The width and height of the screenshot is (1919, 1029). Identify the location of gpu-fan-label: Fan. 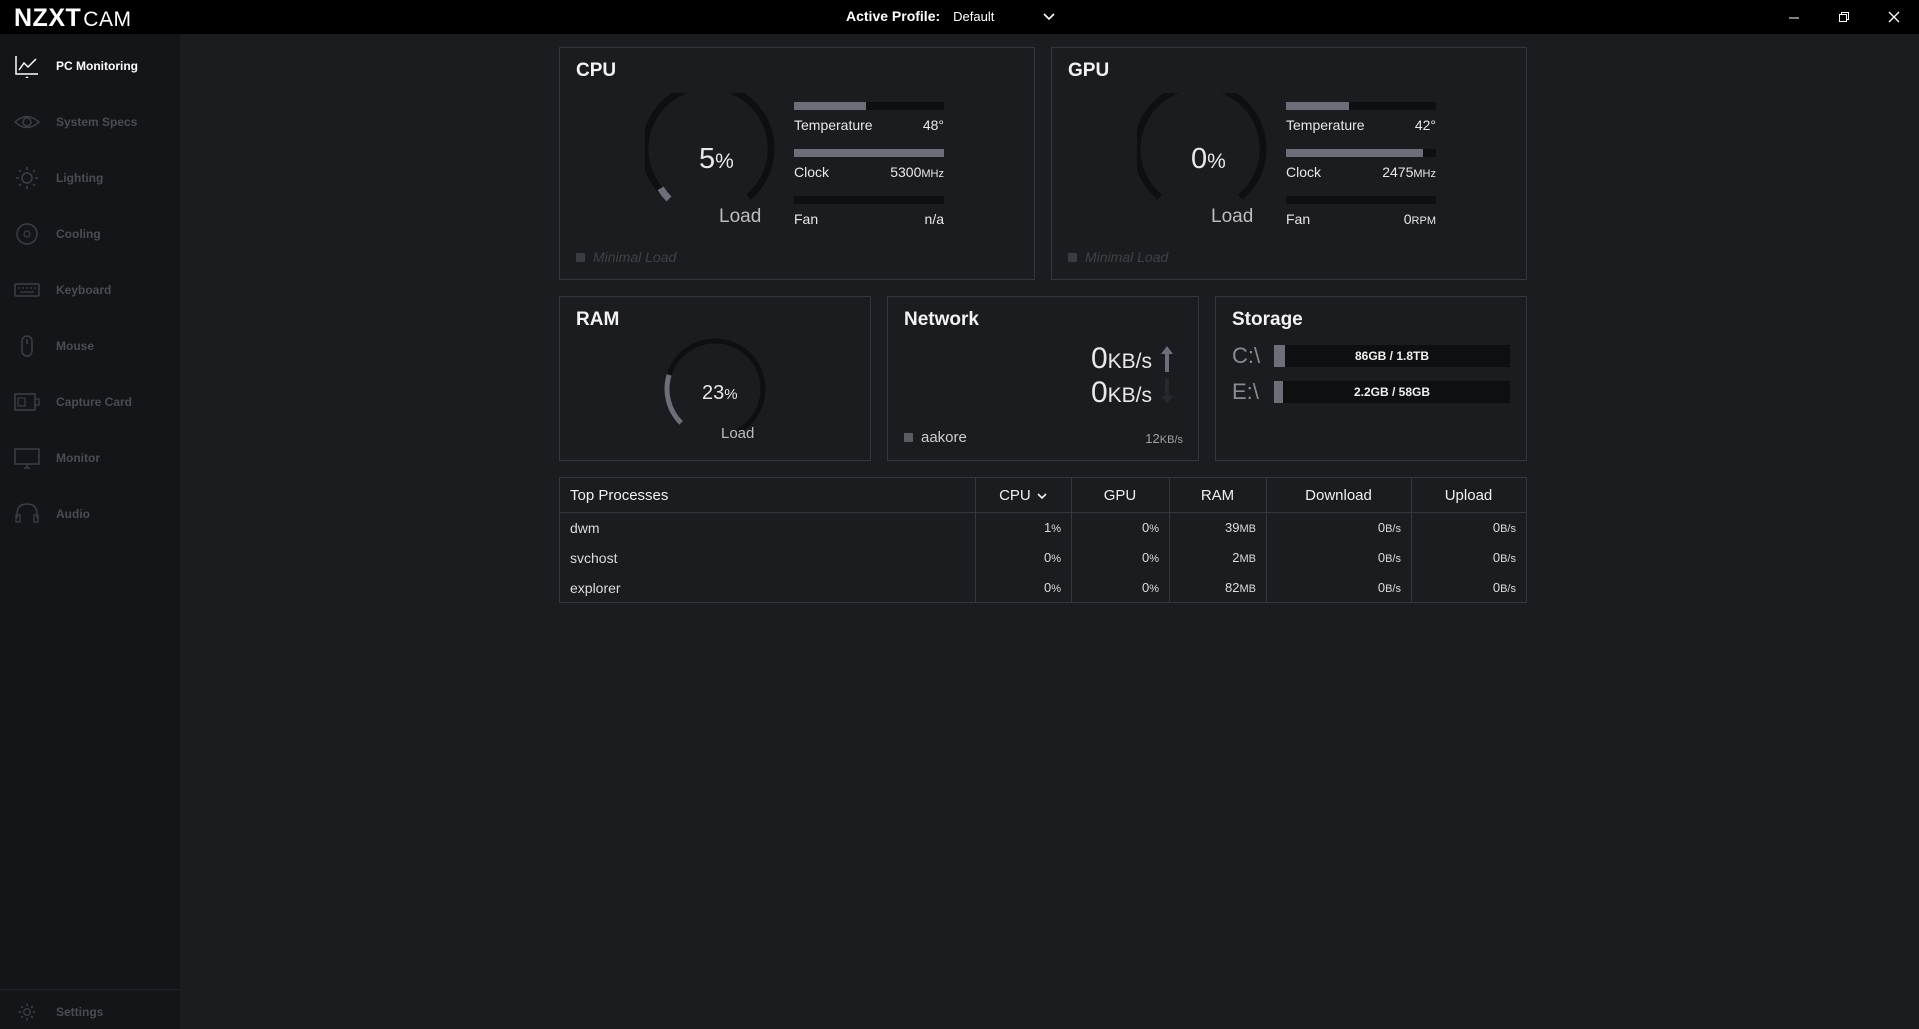
(1298, 219).